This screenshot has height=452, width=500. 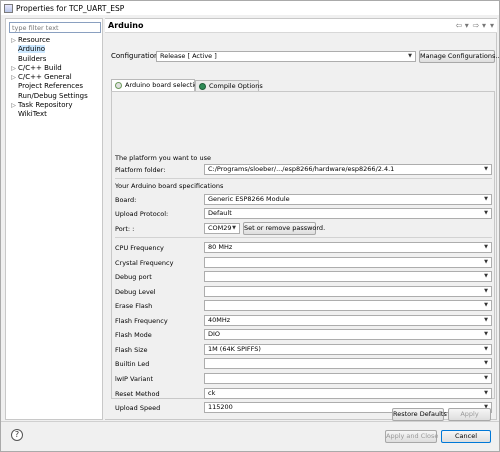 I want to click on option-value: DIO, so click(x=214, y=334).